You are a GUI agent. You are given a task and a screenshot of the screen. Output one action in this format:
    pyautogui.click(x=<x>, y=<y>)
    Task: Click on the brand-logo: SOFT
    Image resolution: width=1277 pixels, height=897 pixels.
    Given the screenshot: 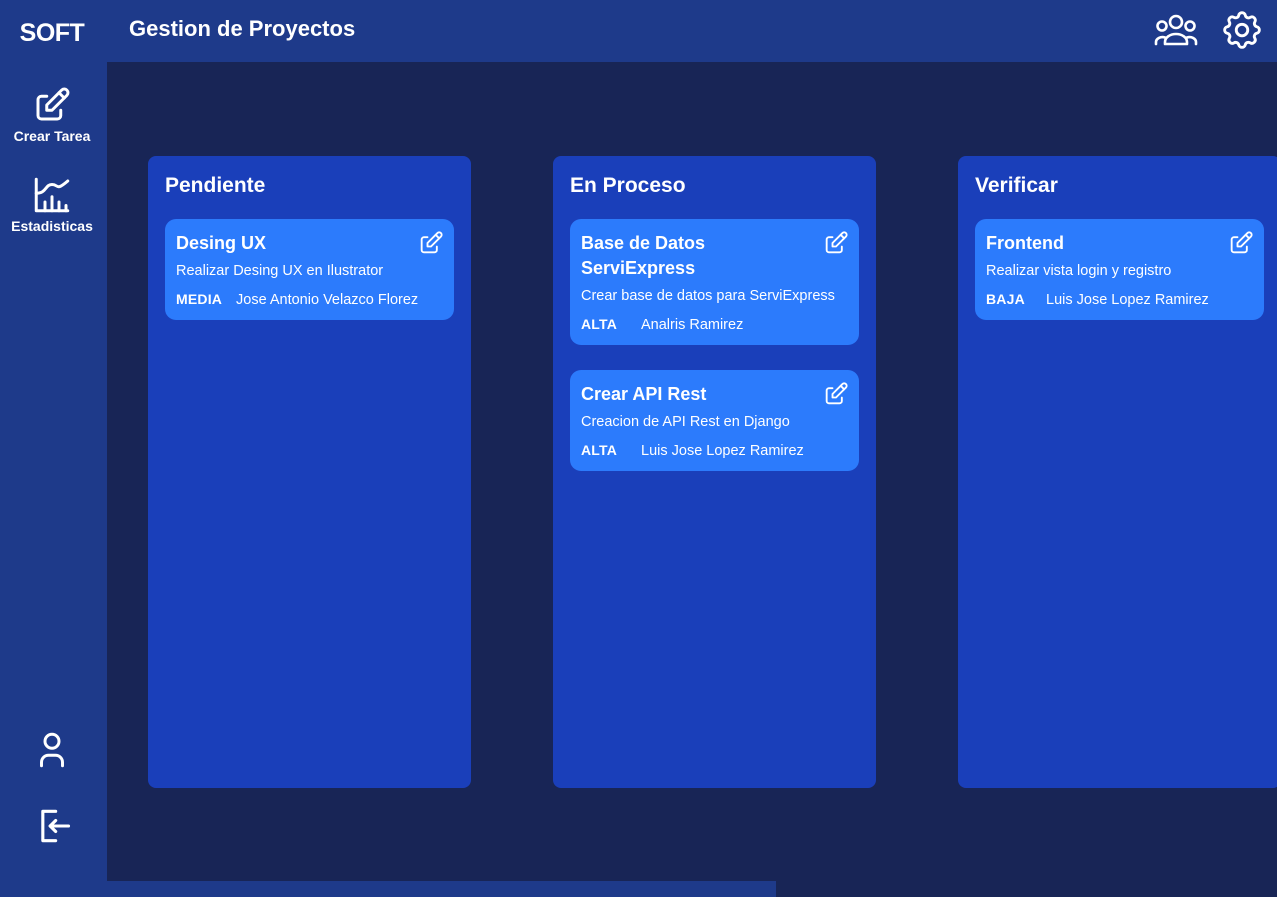 What is the action you would take?
    pyautogui.click(x=52, y=33)
    